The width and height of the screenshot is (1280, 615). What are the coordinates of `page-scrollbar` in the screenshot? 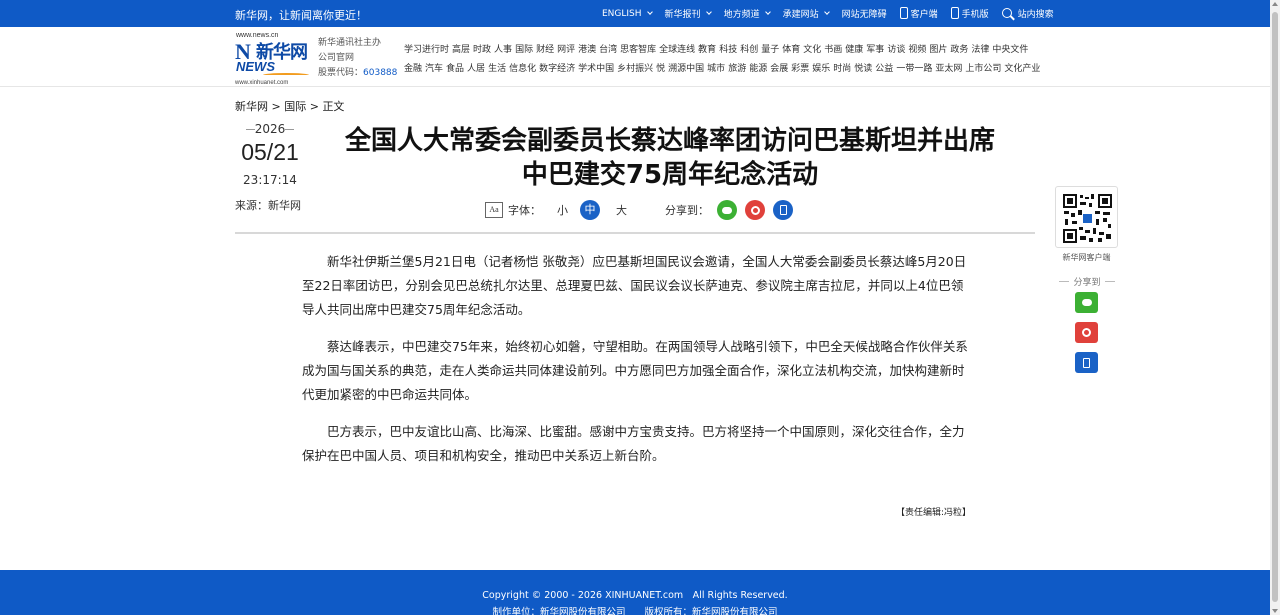 It's located at (1275, 307).